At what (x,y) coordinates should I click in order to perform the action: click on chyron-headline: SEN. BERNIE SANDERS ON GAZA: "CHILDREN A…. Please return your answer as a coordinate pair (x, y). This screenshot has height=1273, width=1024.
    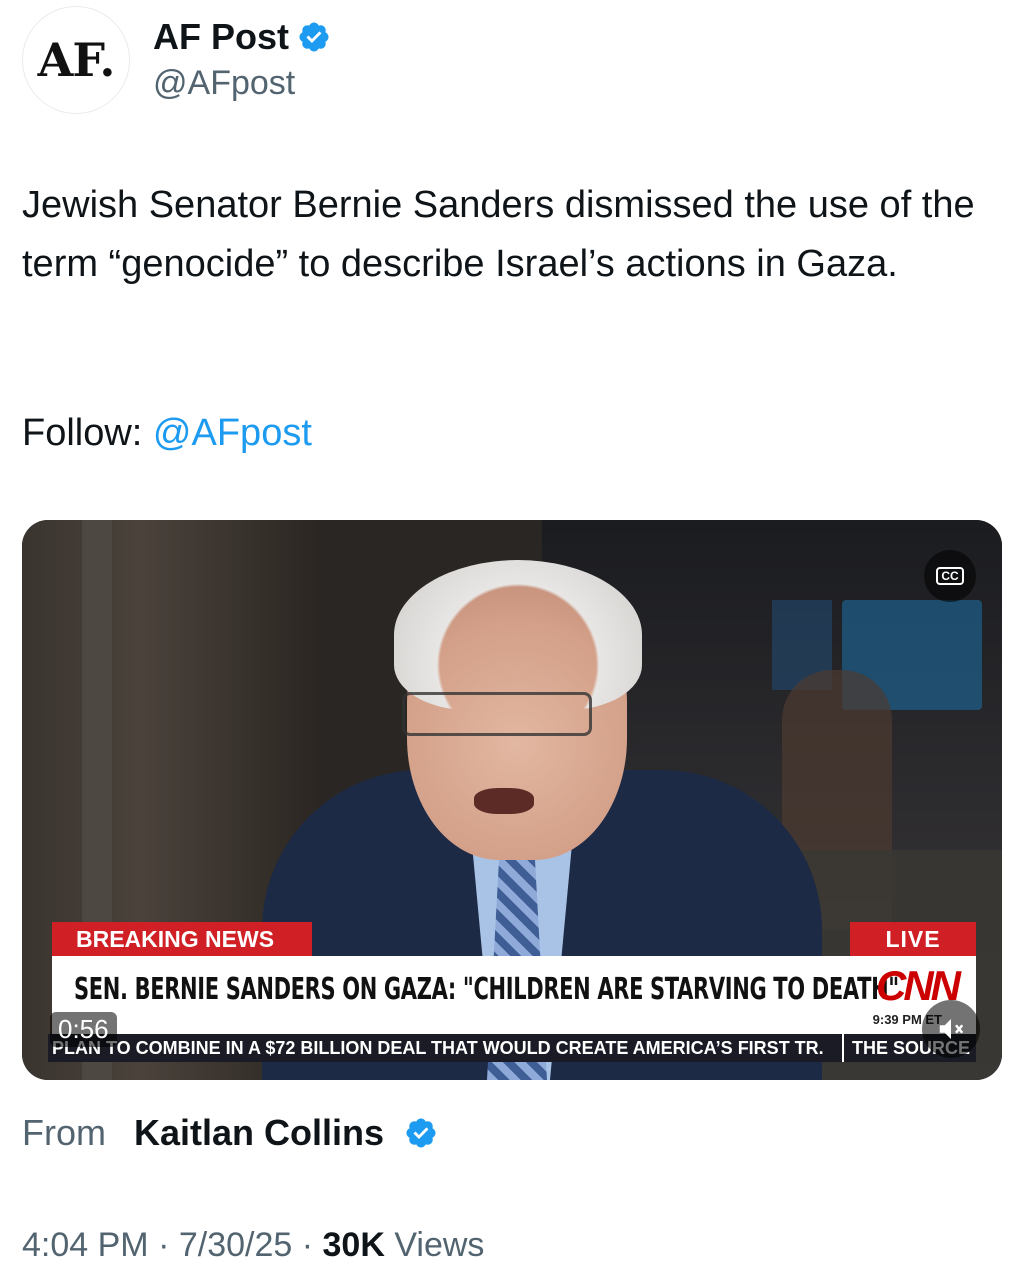
    Looking at the image, I should click on (486, 989).